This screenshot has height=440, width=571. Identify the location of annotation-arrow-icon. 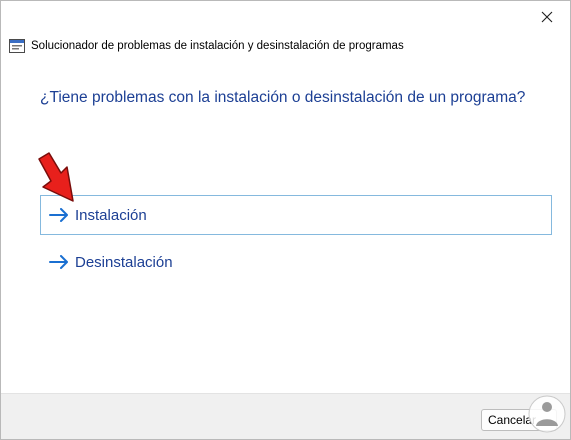
(56, 177).